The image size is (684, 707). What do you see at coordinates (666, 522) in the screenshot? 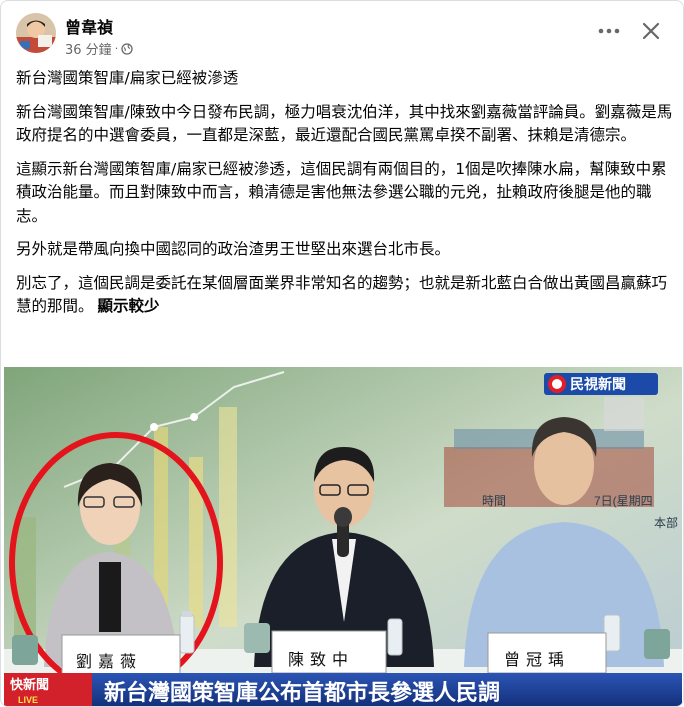
I see `backdrop-place: 本部` at bounding box center [666, 522].